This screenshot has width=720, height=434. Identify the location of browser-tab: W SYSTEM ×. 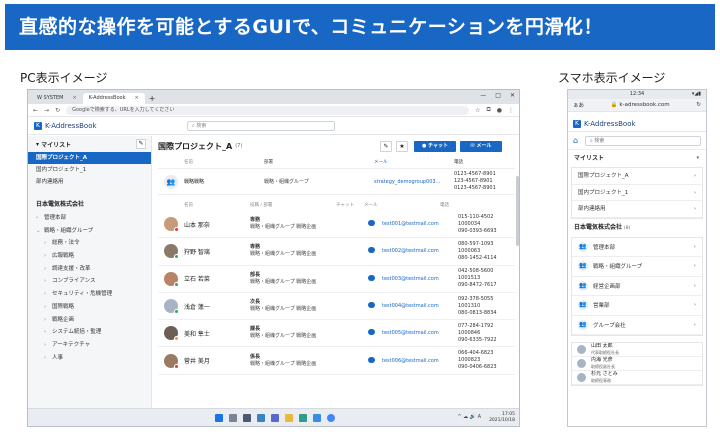
(57, 98).